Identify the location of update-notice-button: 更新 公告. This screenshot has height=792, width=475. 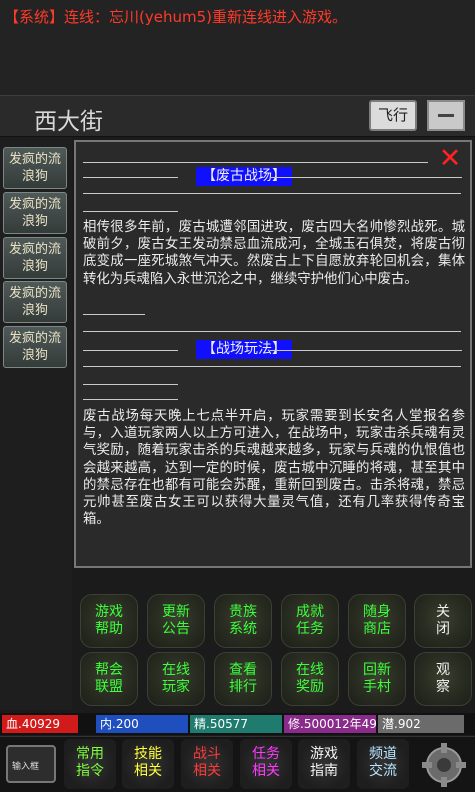
(176, 621).